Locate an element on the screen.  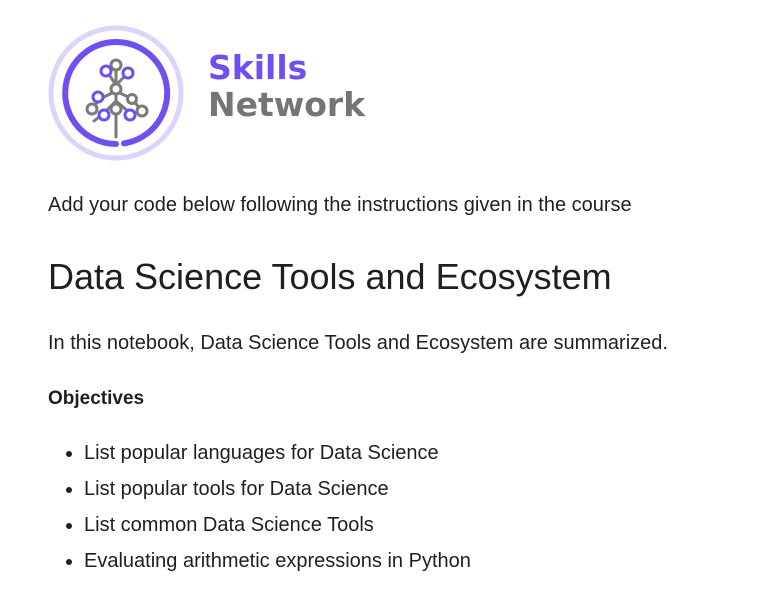
logo-network-text: Network is located at coordinates (287, 104).